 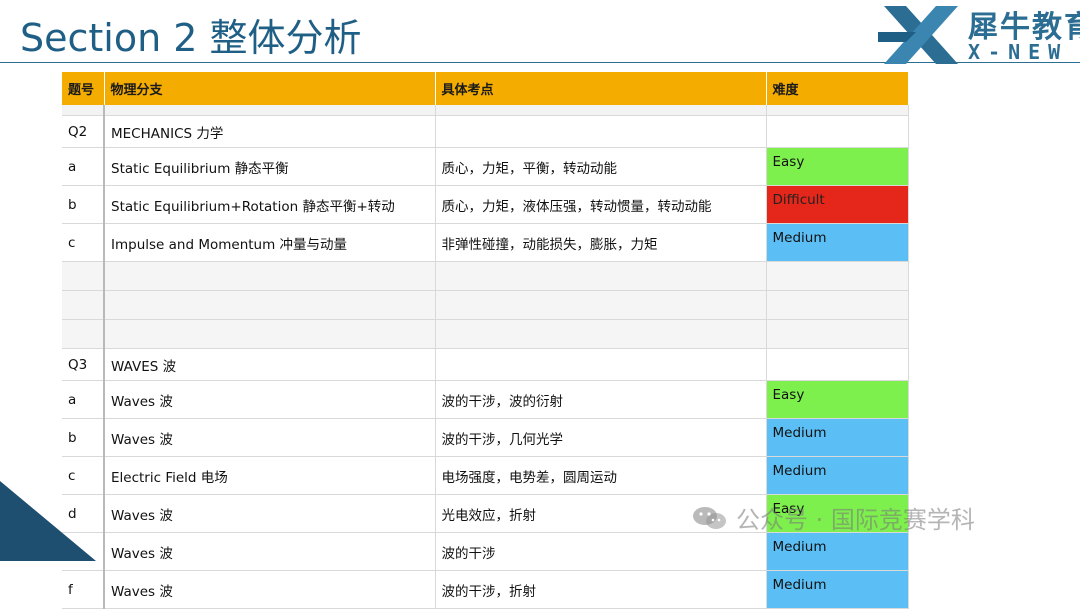 I want to click on table-header-row: 题号 物理分支 具体考点 难度, so click(x=485, y=88).